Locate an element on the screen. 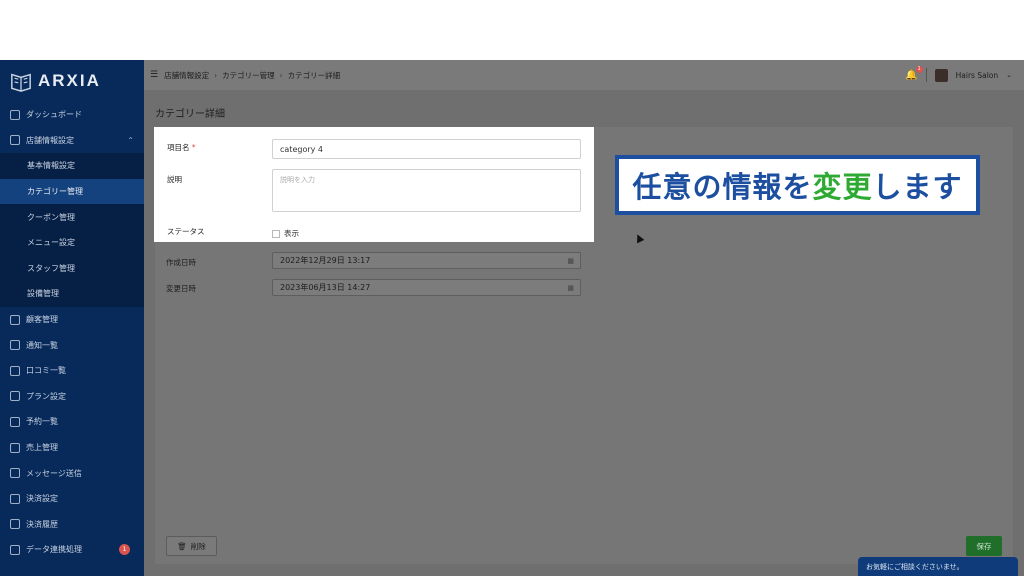  name-label: 項目名 * is located at coordinates (181, 147).